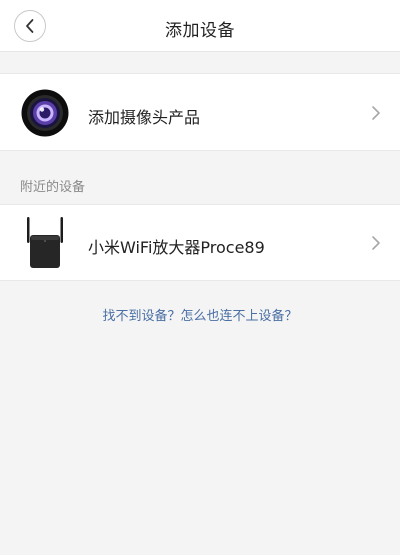 The width and height of the screenshot is (400, 555). I want to click on add-camera-row: 添加摄像头产品, so click(200, 112).